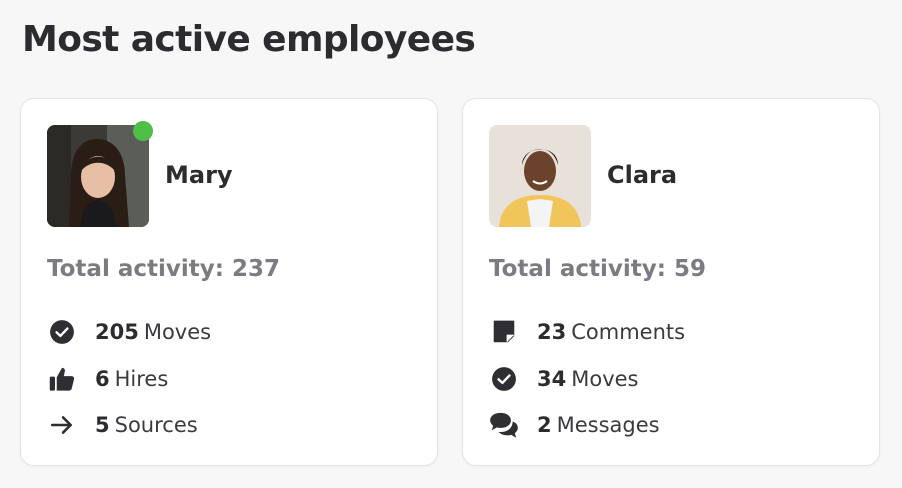 This screenshot has height=488, width=902. What do you see at coordinates (163, 269) in the screenshot?
I see `total-activity: Total activity: 237` at bounding box center [163, 269].